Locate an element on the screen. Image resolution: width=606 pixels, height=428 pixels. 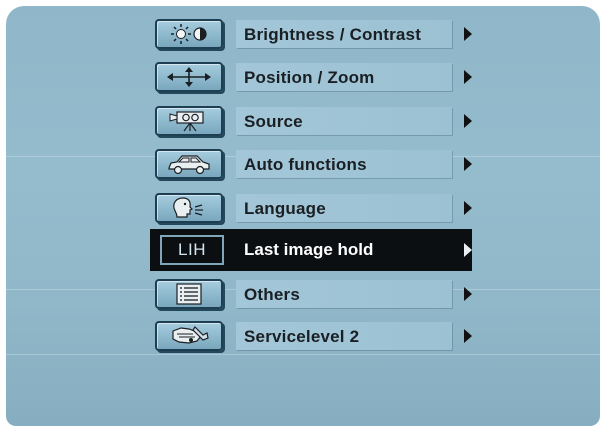
menu-item-servicelevel-2: Servicelevel 2 is located at coordinates (303, 336).